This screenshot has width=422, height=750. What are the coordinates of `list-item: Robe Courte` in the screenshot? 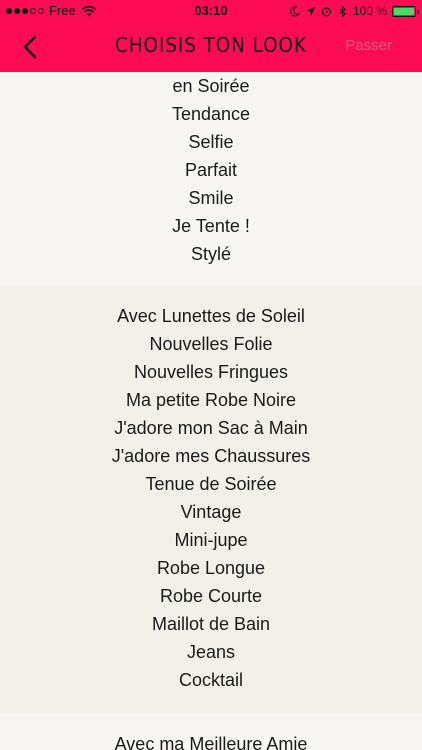 It's located at (211, 596).